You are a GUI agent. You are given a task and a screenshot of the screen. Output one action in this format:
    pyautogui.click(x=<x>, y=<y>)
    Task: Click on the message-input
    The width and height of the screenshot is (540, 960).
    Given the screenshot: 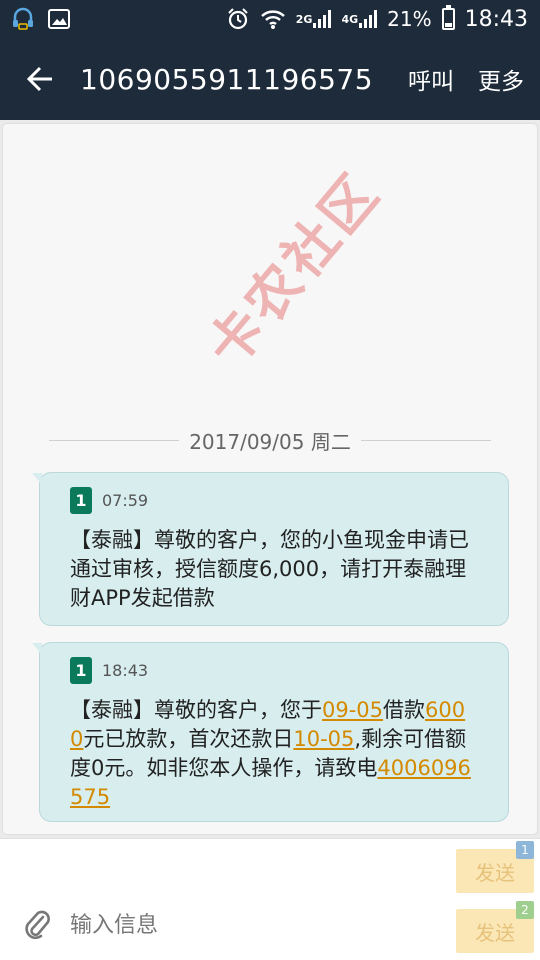 What is the action you would take?
    pyautogui.click(x=250, y=925)
    